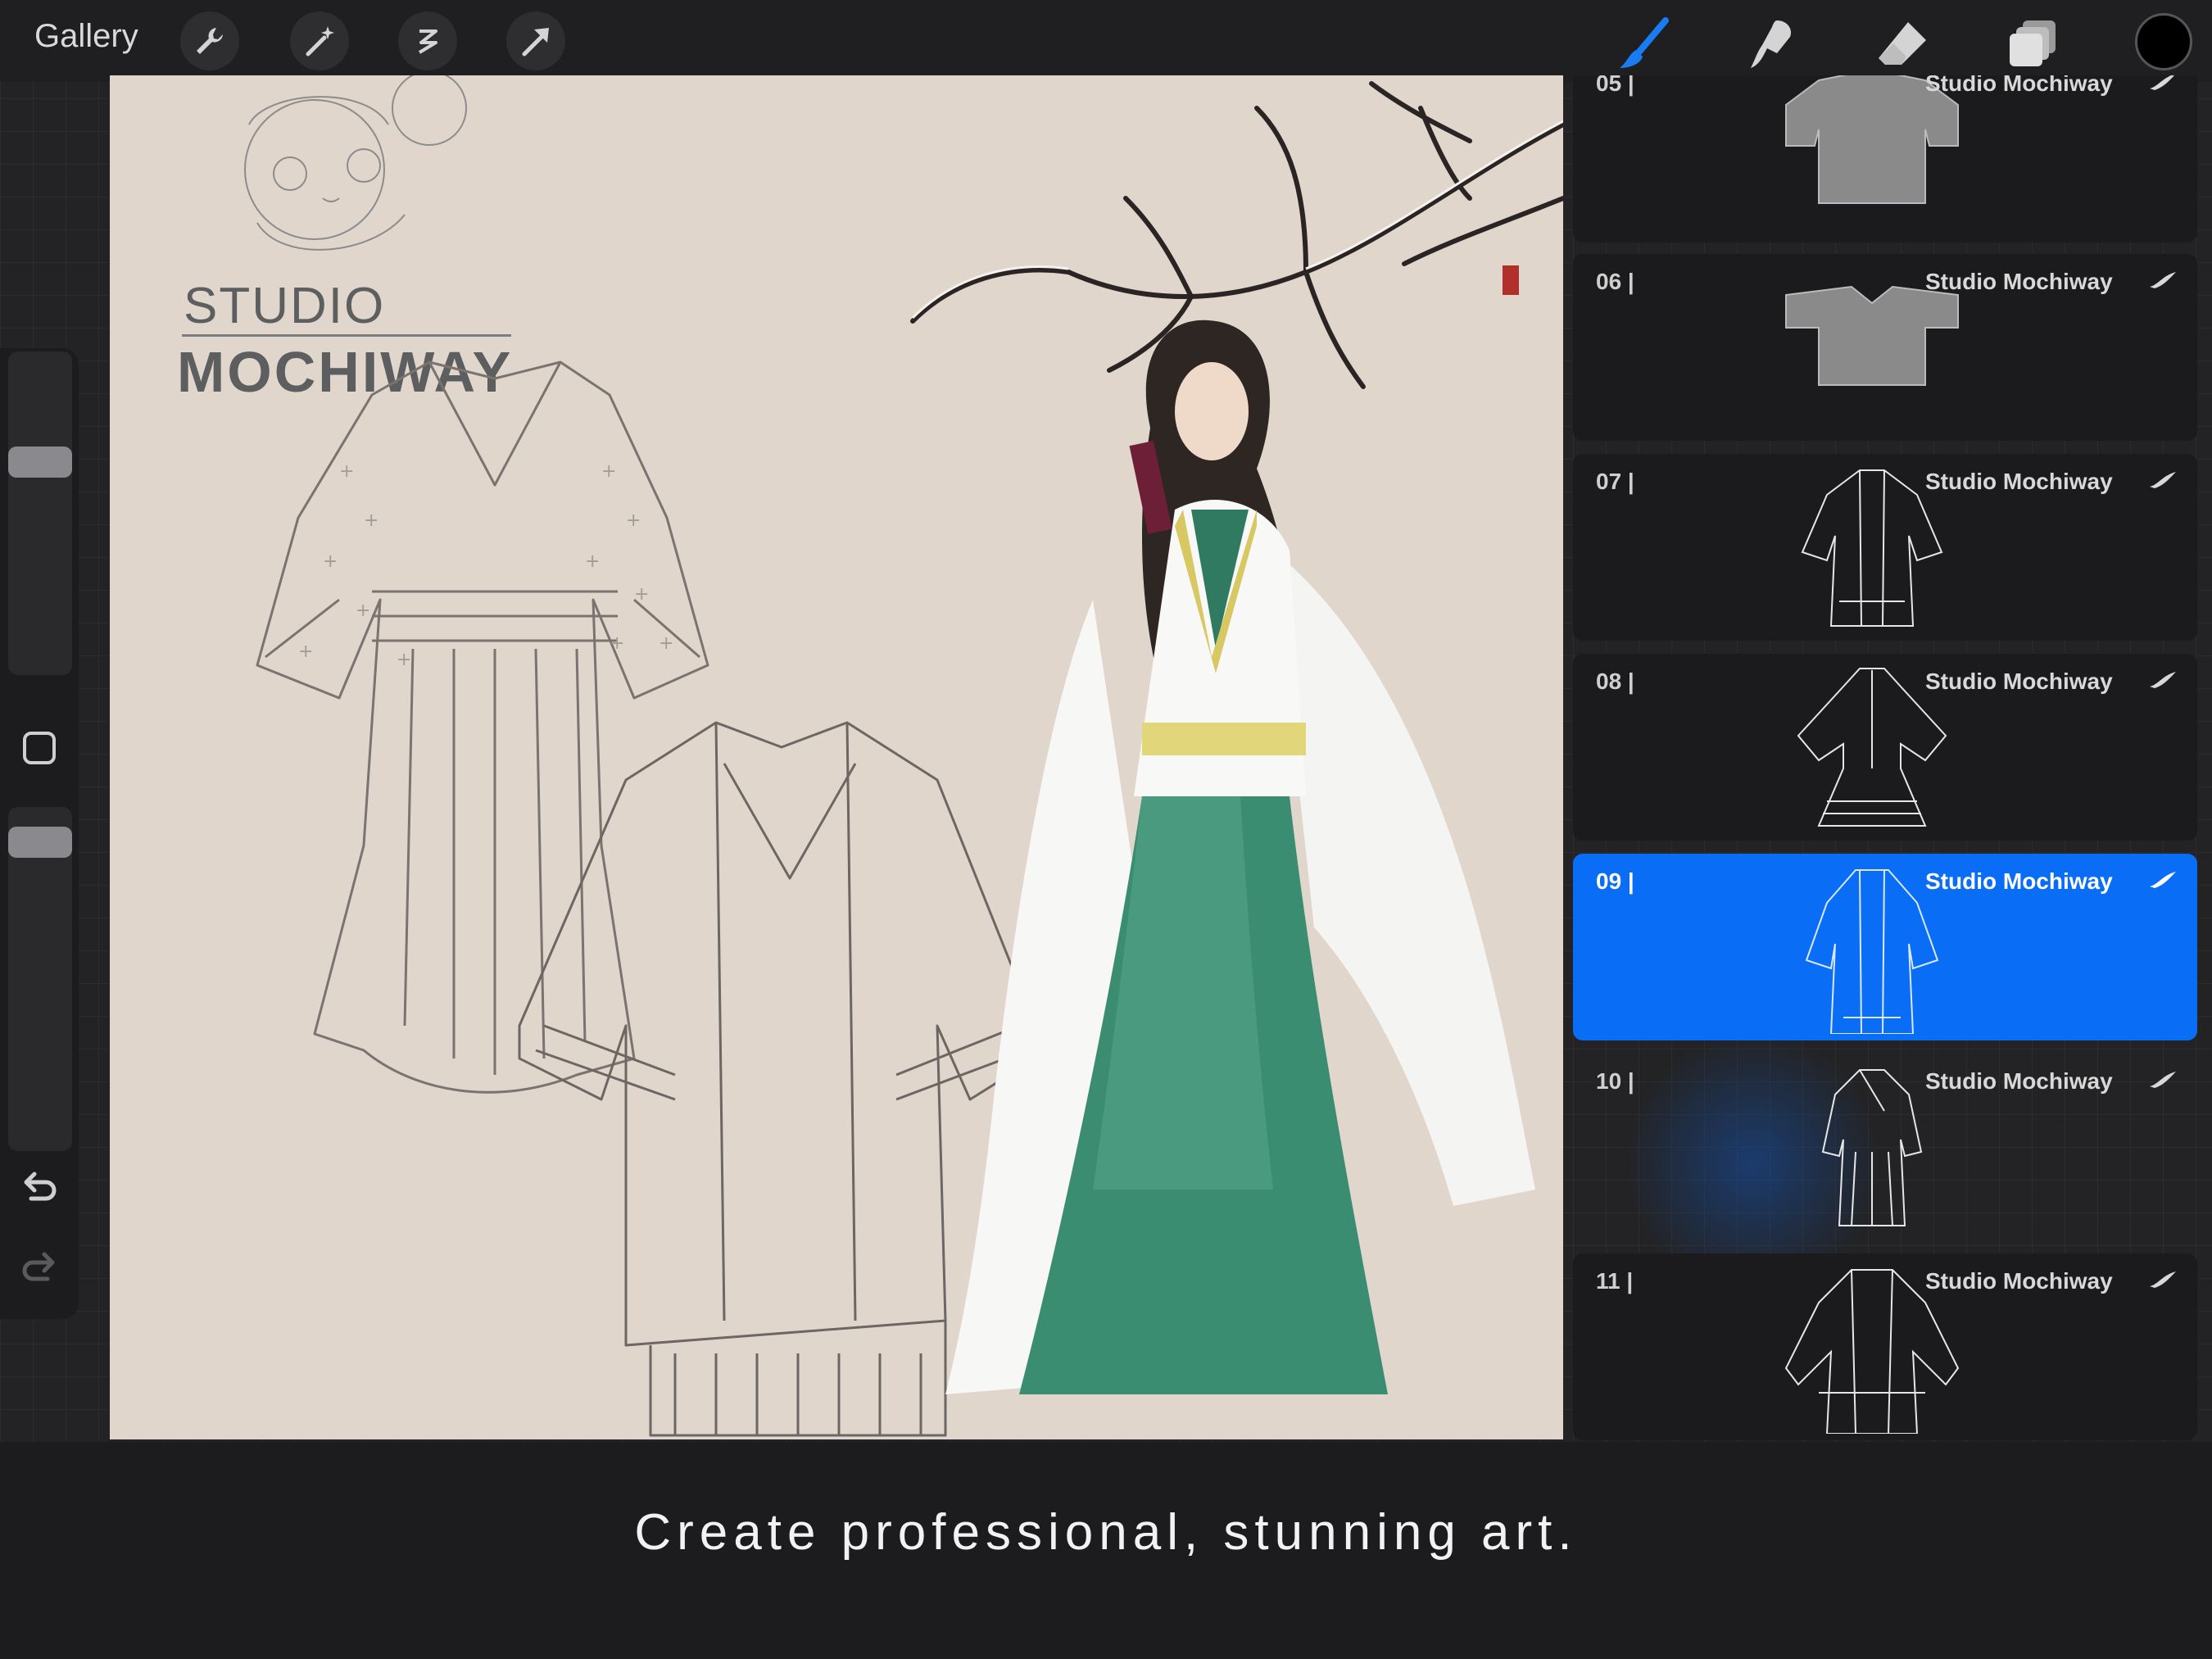 The width and height of the screenshot is (2212, 1659). What do you see at coordinates (40, 462) in the screenshot?
I see `brush-size-thumb` at bounding box center [40, 462].